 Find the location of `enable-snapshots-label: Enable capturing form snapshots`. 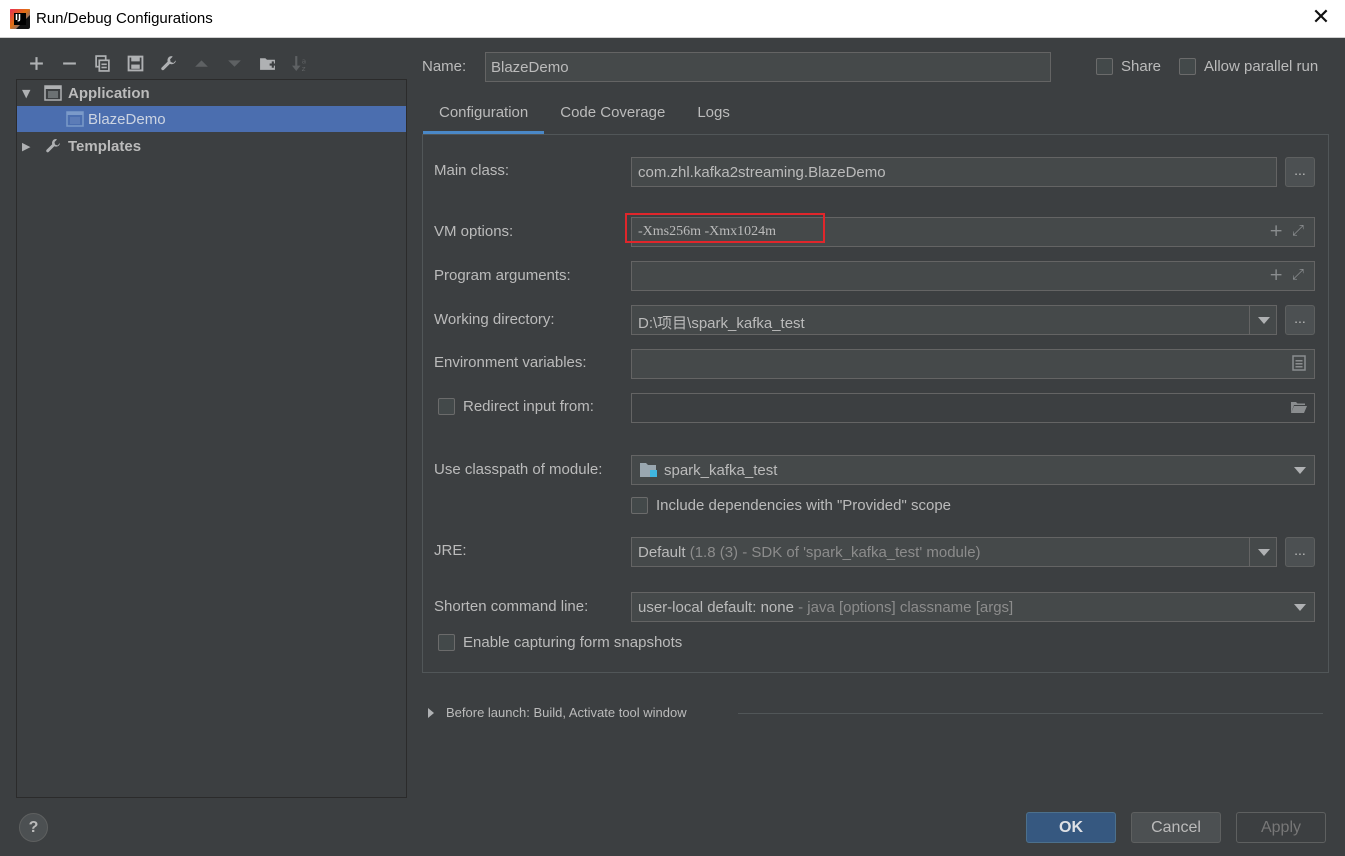

enable-snapshots-label: Enable capturing form snapshots is located at coordinates (573, 642).